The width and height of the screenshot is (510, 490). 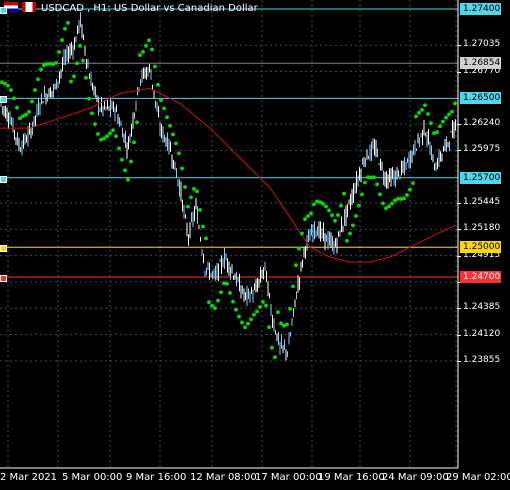 I want to click on price-tick-label: 1.24385, so click(x=478, y=307).